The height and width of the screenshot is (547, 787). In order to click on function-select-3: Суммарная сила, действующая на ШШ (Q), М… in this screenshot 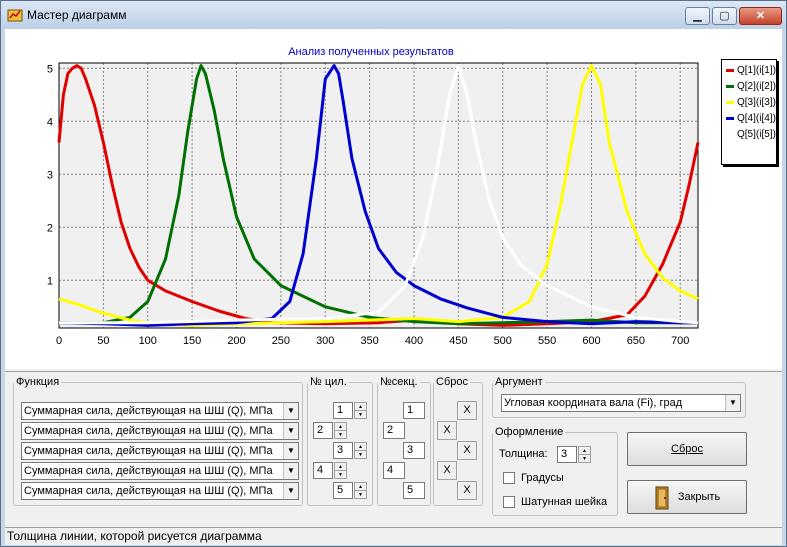, I will do `click(160, 451)`.